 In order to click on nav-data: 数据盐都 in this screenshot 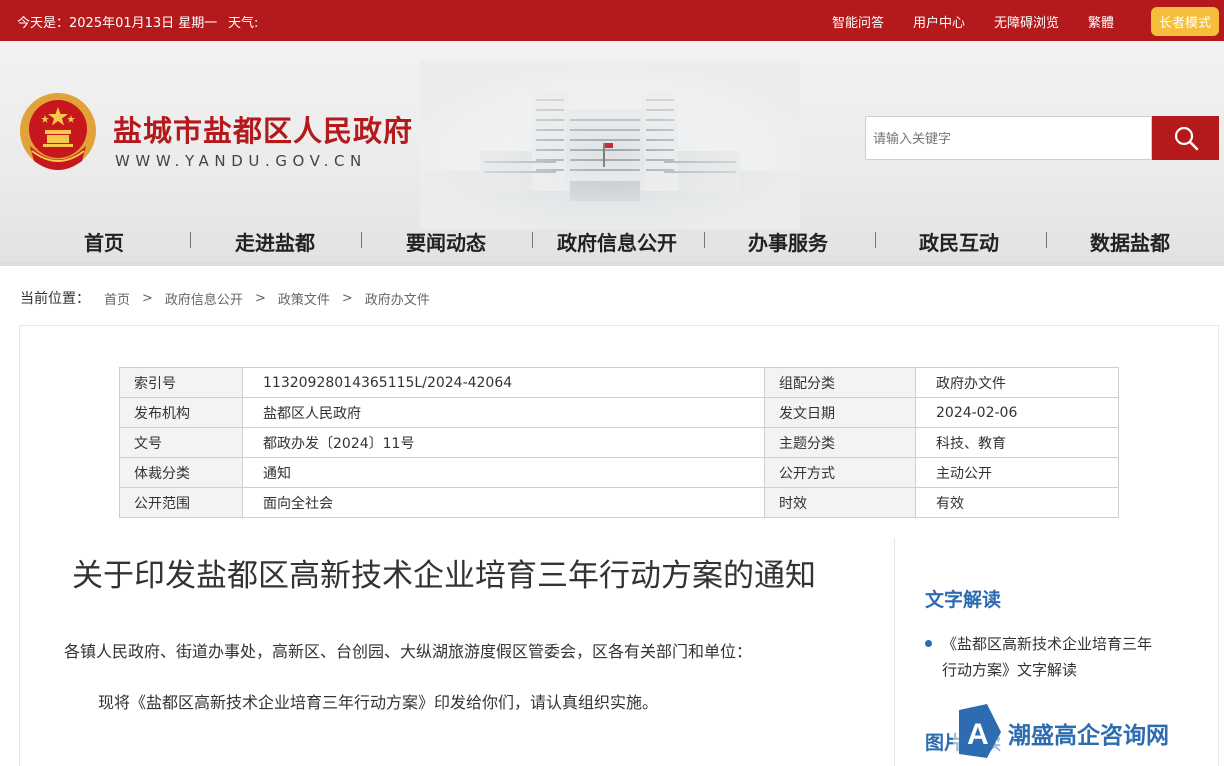, I will do `click(1130, 241)`.